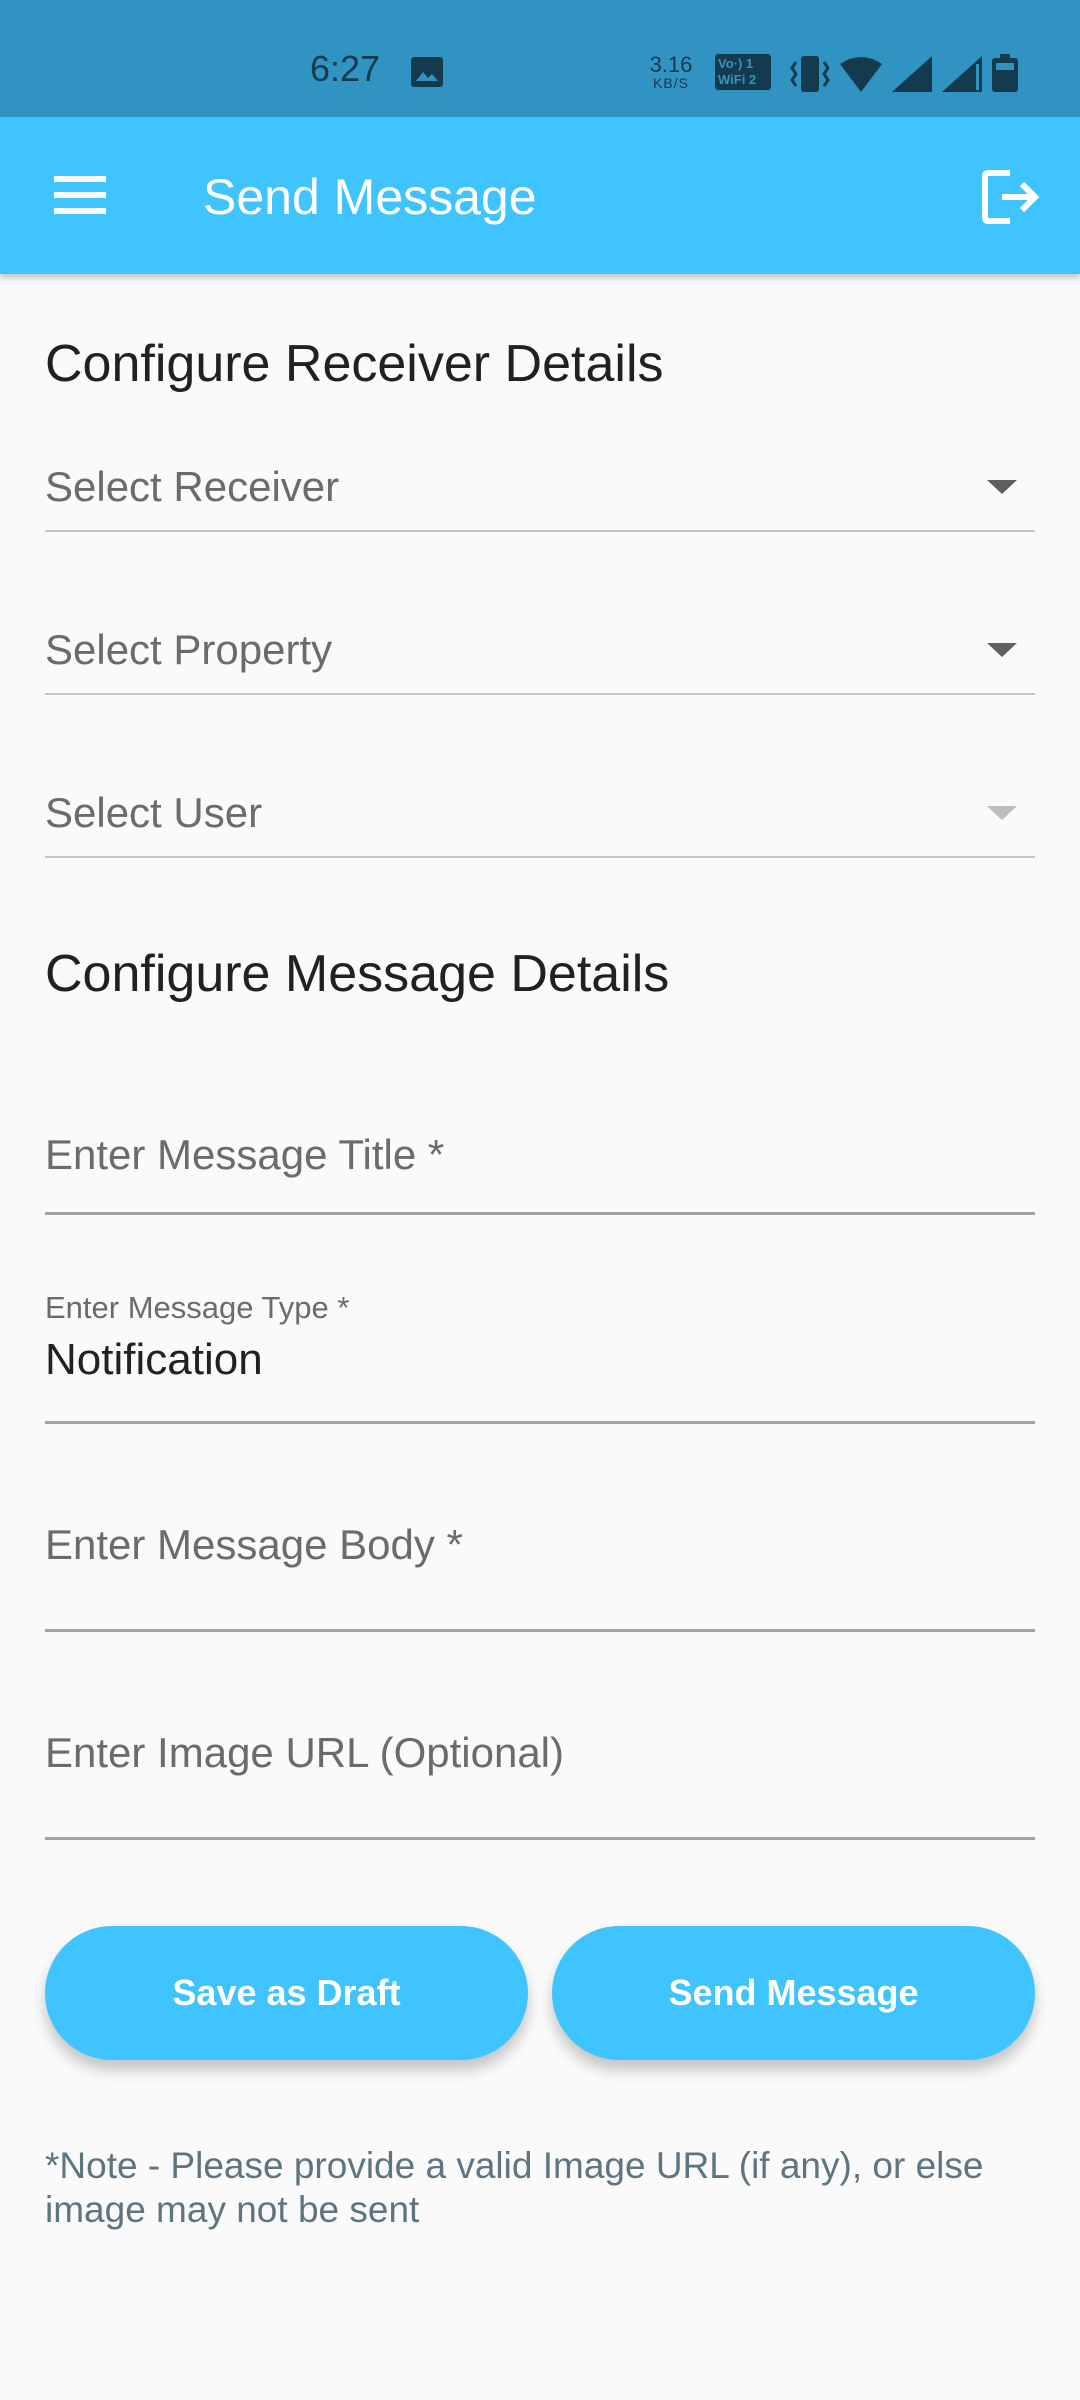  I want to click on volte-bottom-text: WiFi 2, so click(737, 79).